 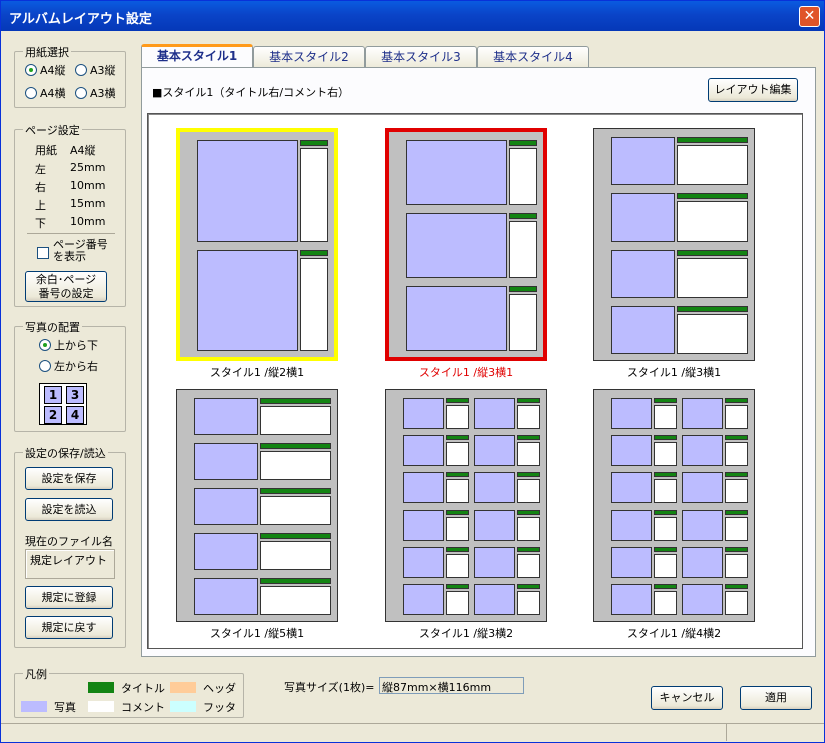 I want to click on status-bar-cell, so click(x=775, y=732).